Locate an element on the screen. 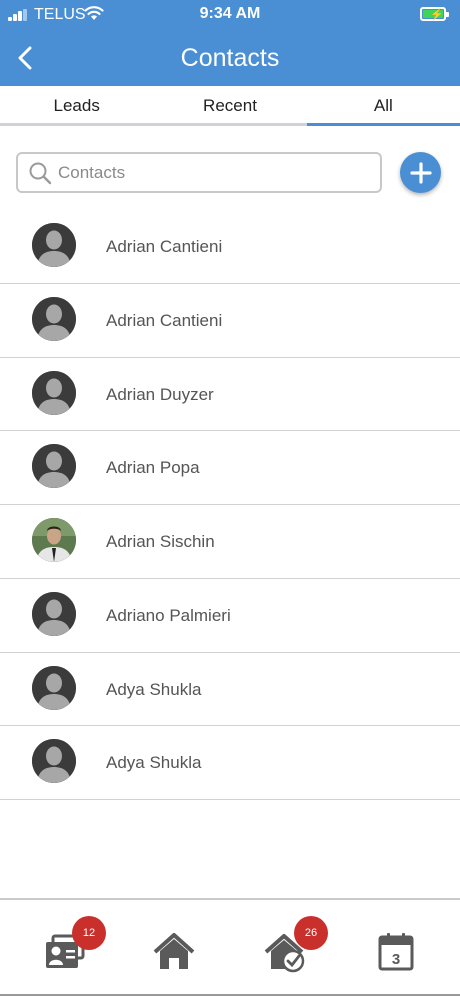 The width and height of the screenshot is (460, 996). add-contact-button is located at coordinates (420, 172).